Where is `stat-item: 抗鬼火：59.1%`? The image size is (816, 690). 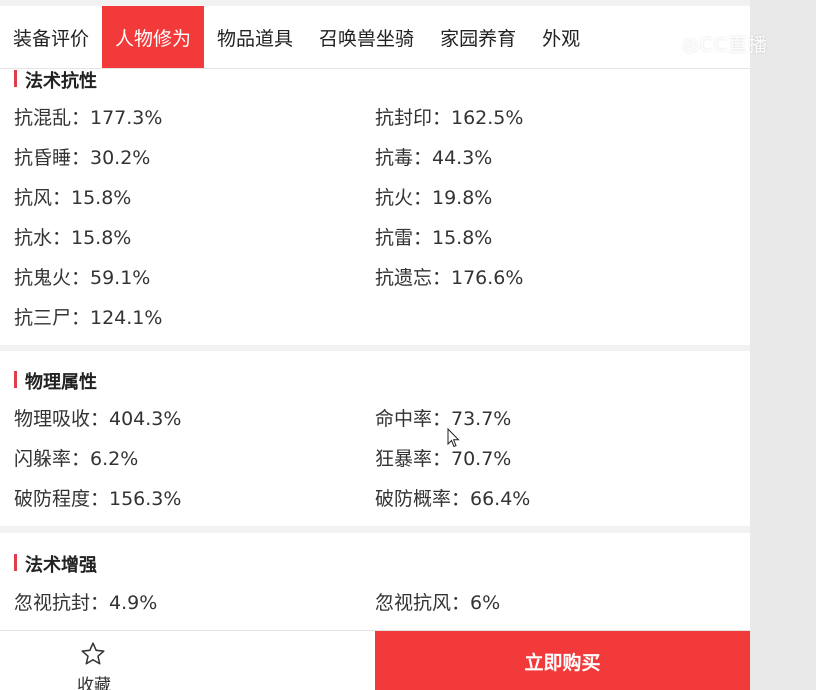
stat-item: 抗鬼火：59.1% is located at coordinates (82, 278).